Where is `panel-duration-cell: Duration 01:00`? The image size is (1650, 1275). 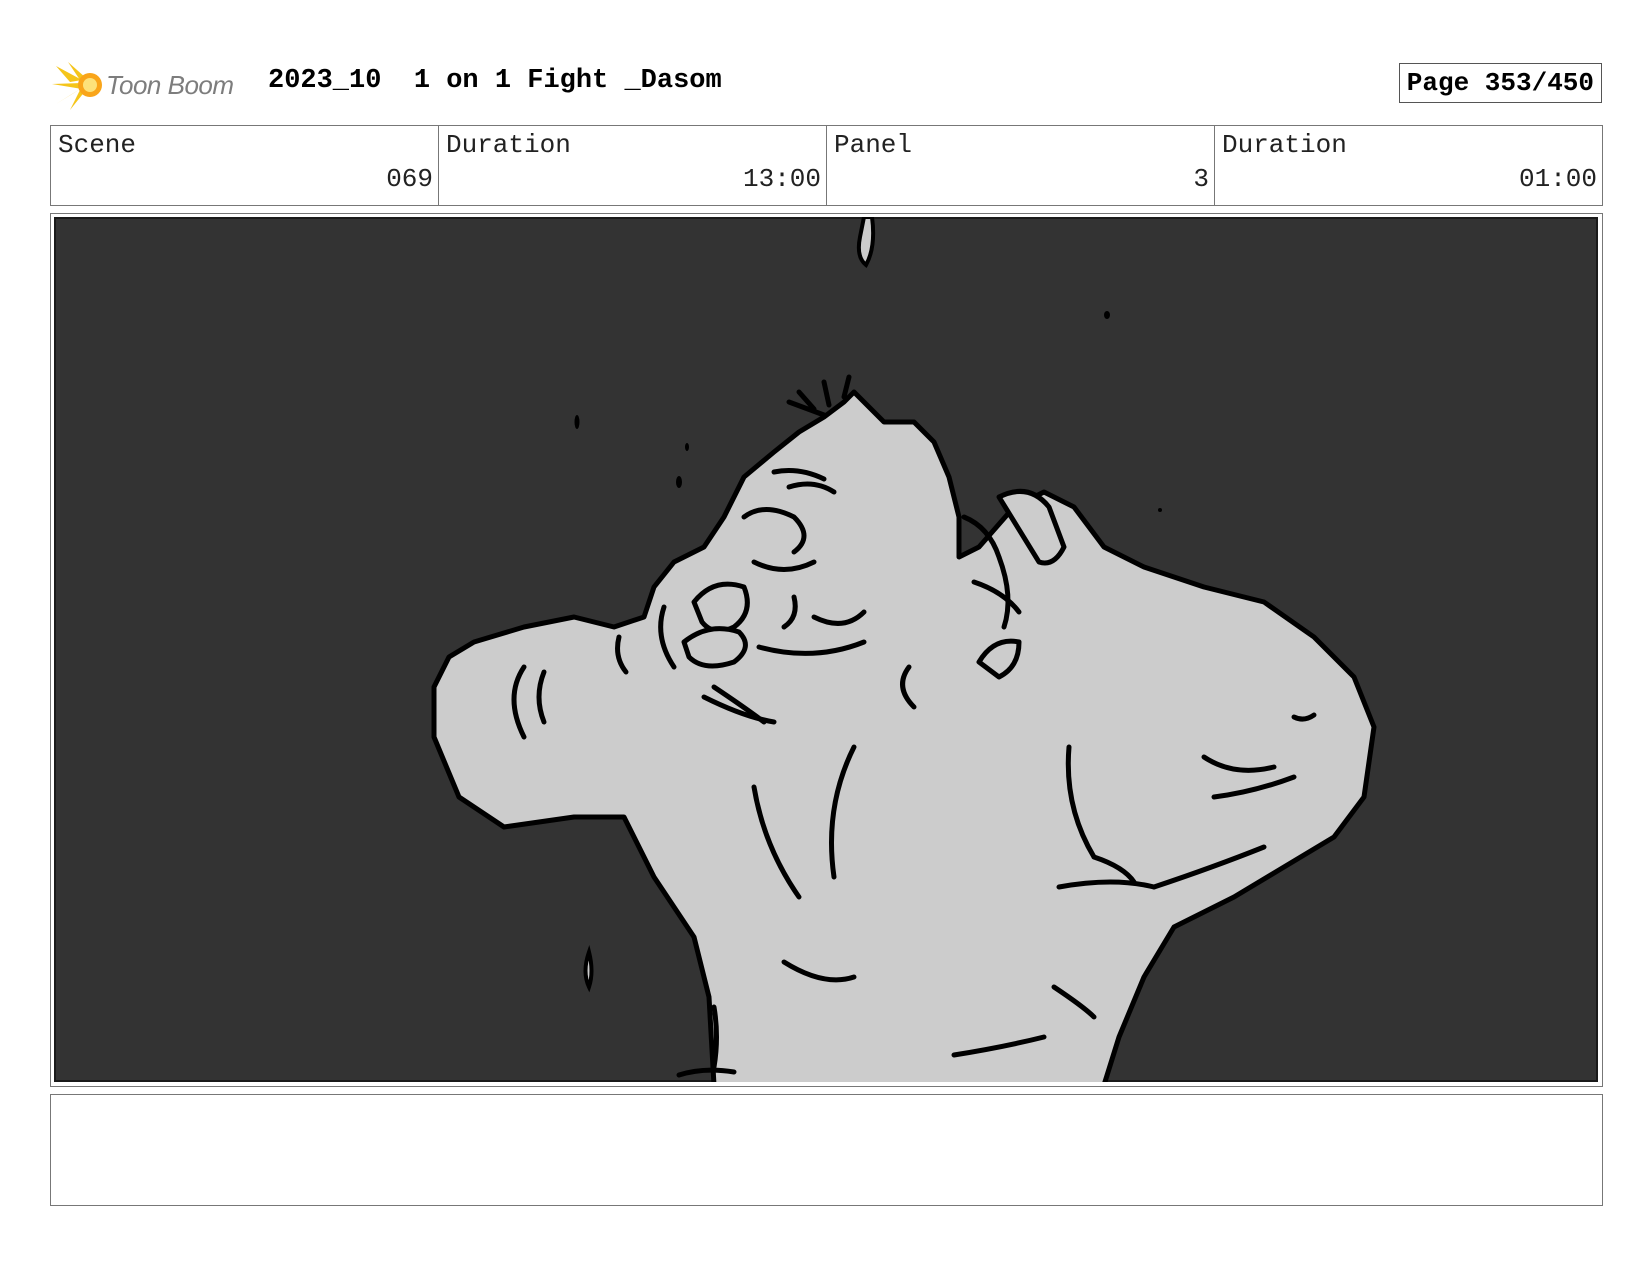 panel-duration-cell: Duration 01:00 is located at coordinates (1408, 165).